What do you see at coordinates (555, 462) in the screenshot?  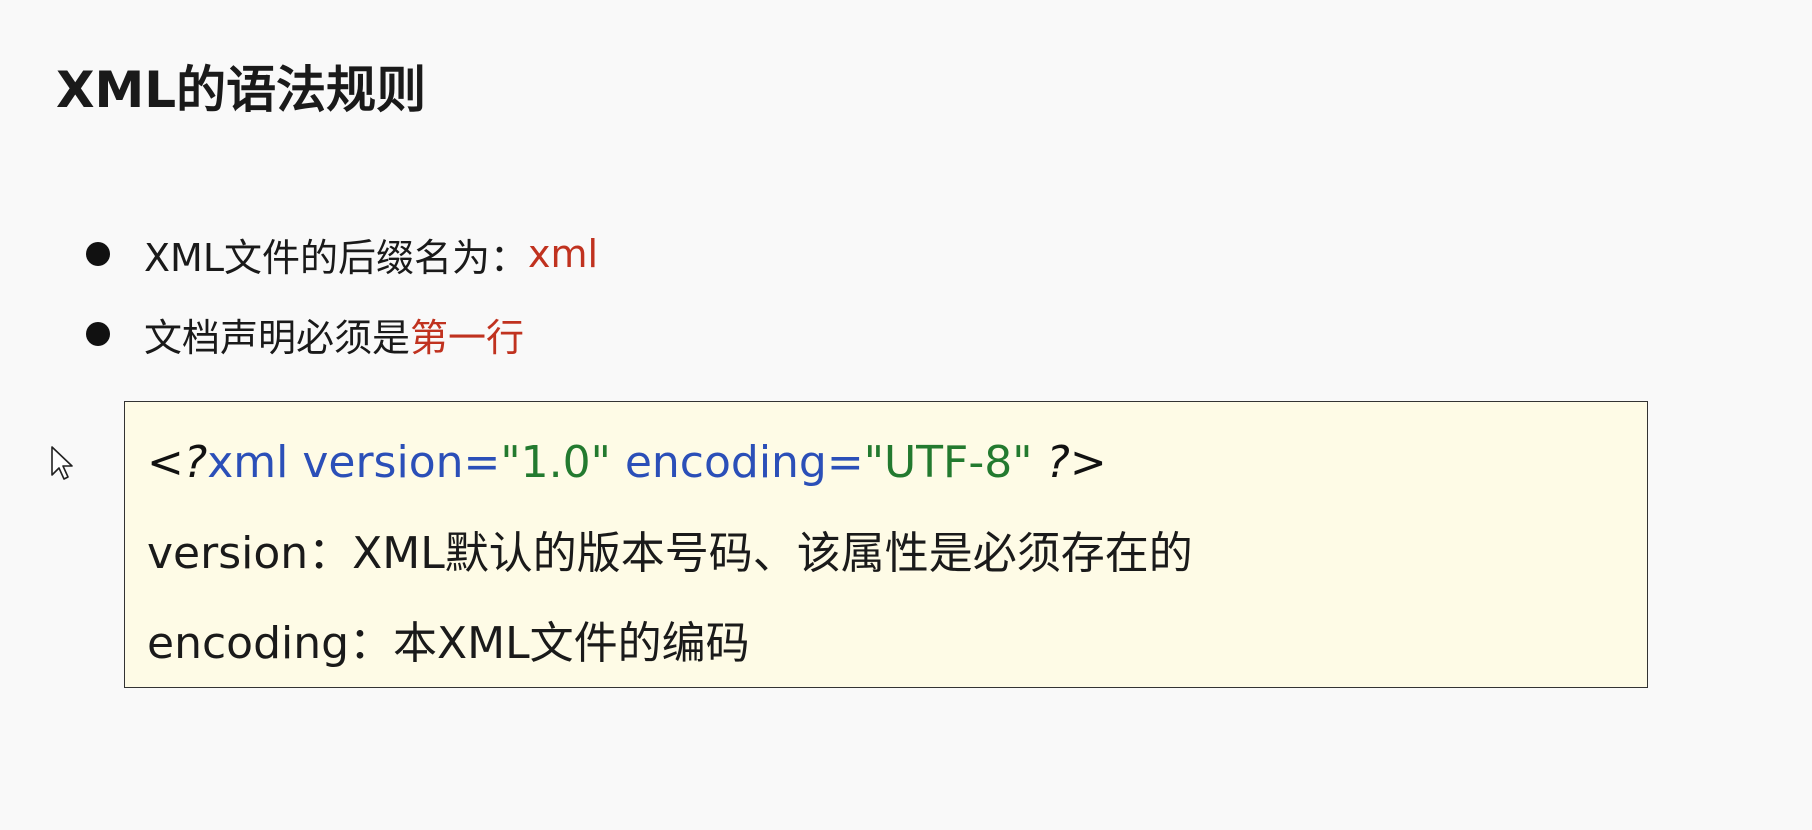 I see `attr-version-value: "1.0"` at bounding box center [555, 462].